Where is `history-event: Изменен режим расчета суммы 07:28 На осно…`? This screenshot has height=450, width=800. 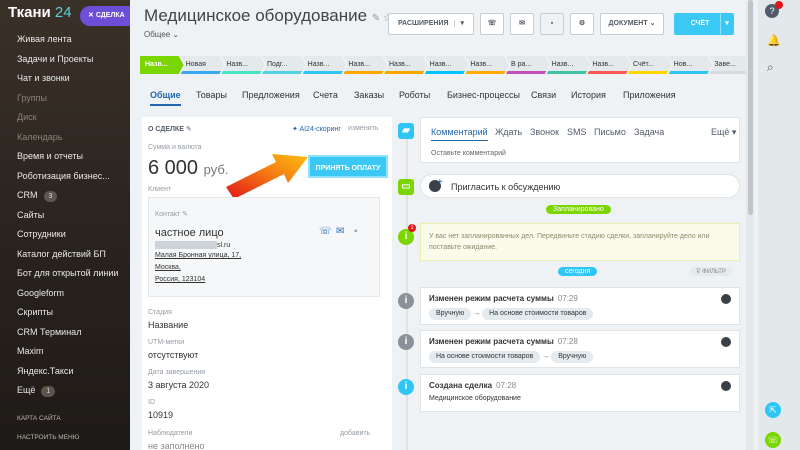
history-event: Изменен режим расчета суммы 07:28 На осно… is located at coordinates (580, 349).